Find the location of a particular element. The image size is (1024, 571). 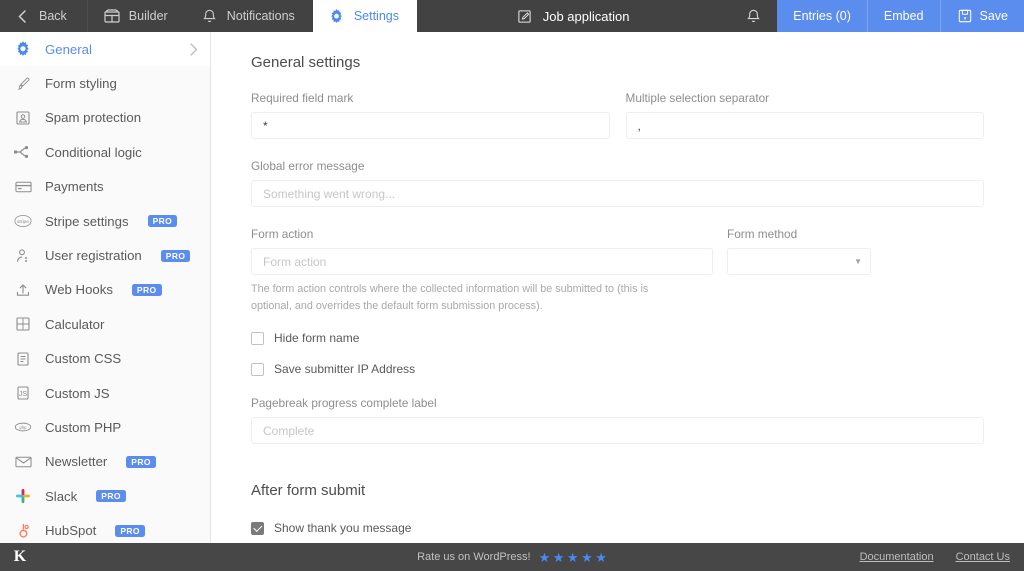

sidebar-item-calculator: Calculator is located at coordinates (105, 324).